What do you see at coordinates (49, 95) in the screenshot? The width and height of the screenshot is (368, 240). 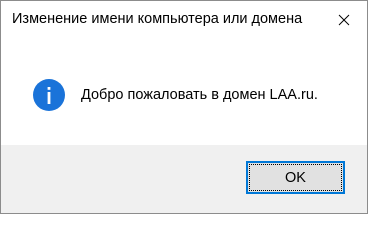 I see `info-icon` at bounding box center [49, 95].